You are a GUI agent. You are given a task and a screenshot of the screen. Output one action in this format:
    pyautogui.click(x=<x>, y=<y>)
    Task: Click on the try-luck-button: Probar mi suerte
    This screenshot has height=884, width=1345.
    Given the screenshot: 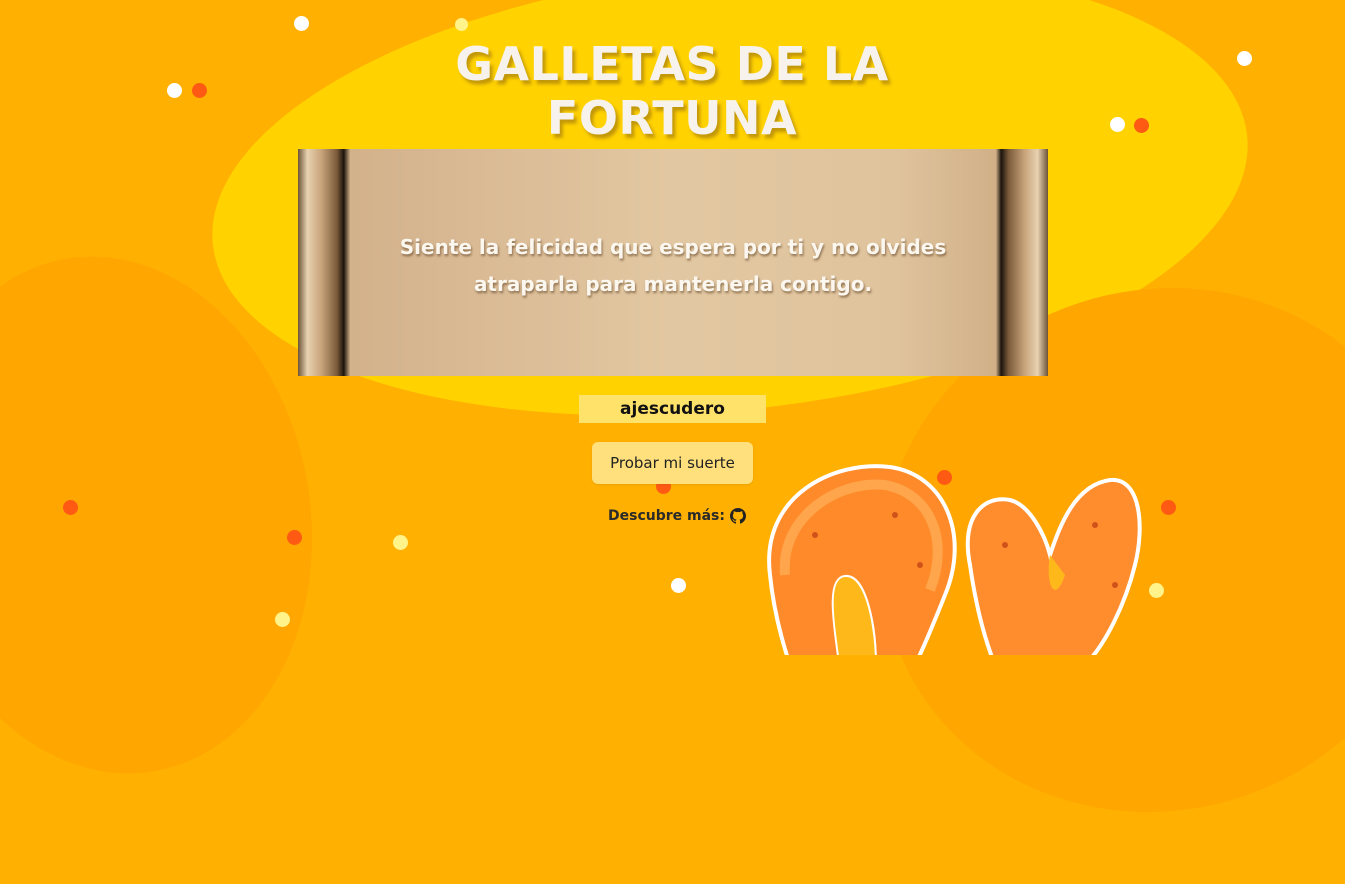 What is the action you would take?
    pyautogui.click(x=672, y=463)
    